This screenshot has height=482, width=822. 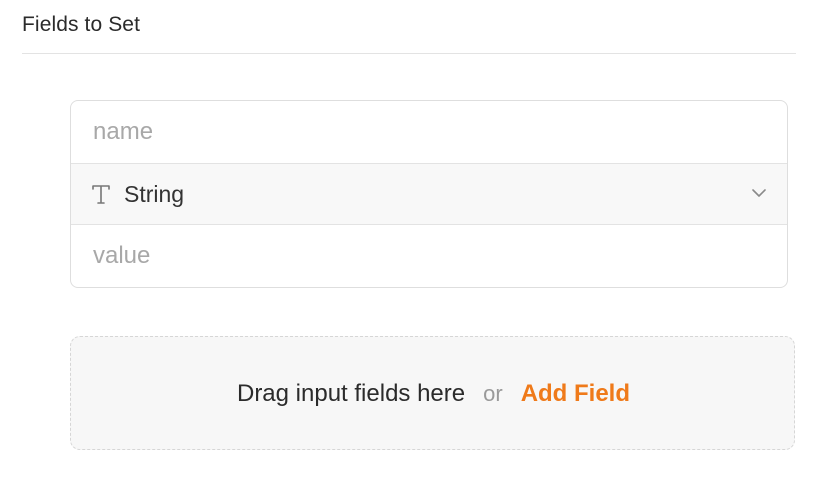 I want to click on type-select-value: String, so click(x=154, y=194).